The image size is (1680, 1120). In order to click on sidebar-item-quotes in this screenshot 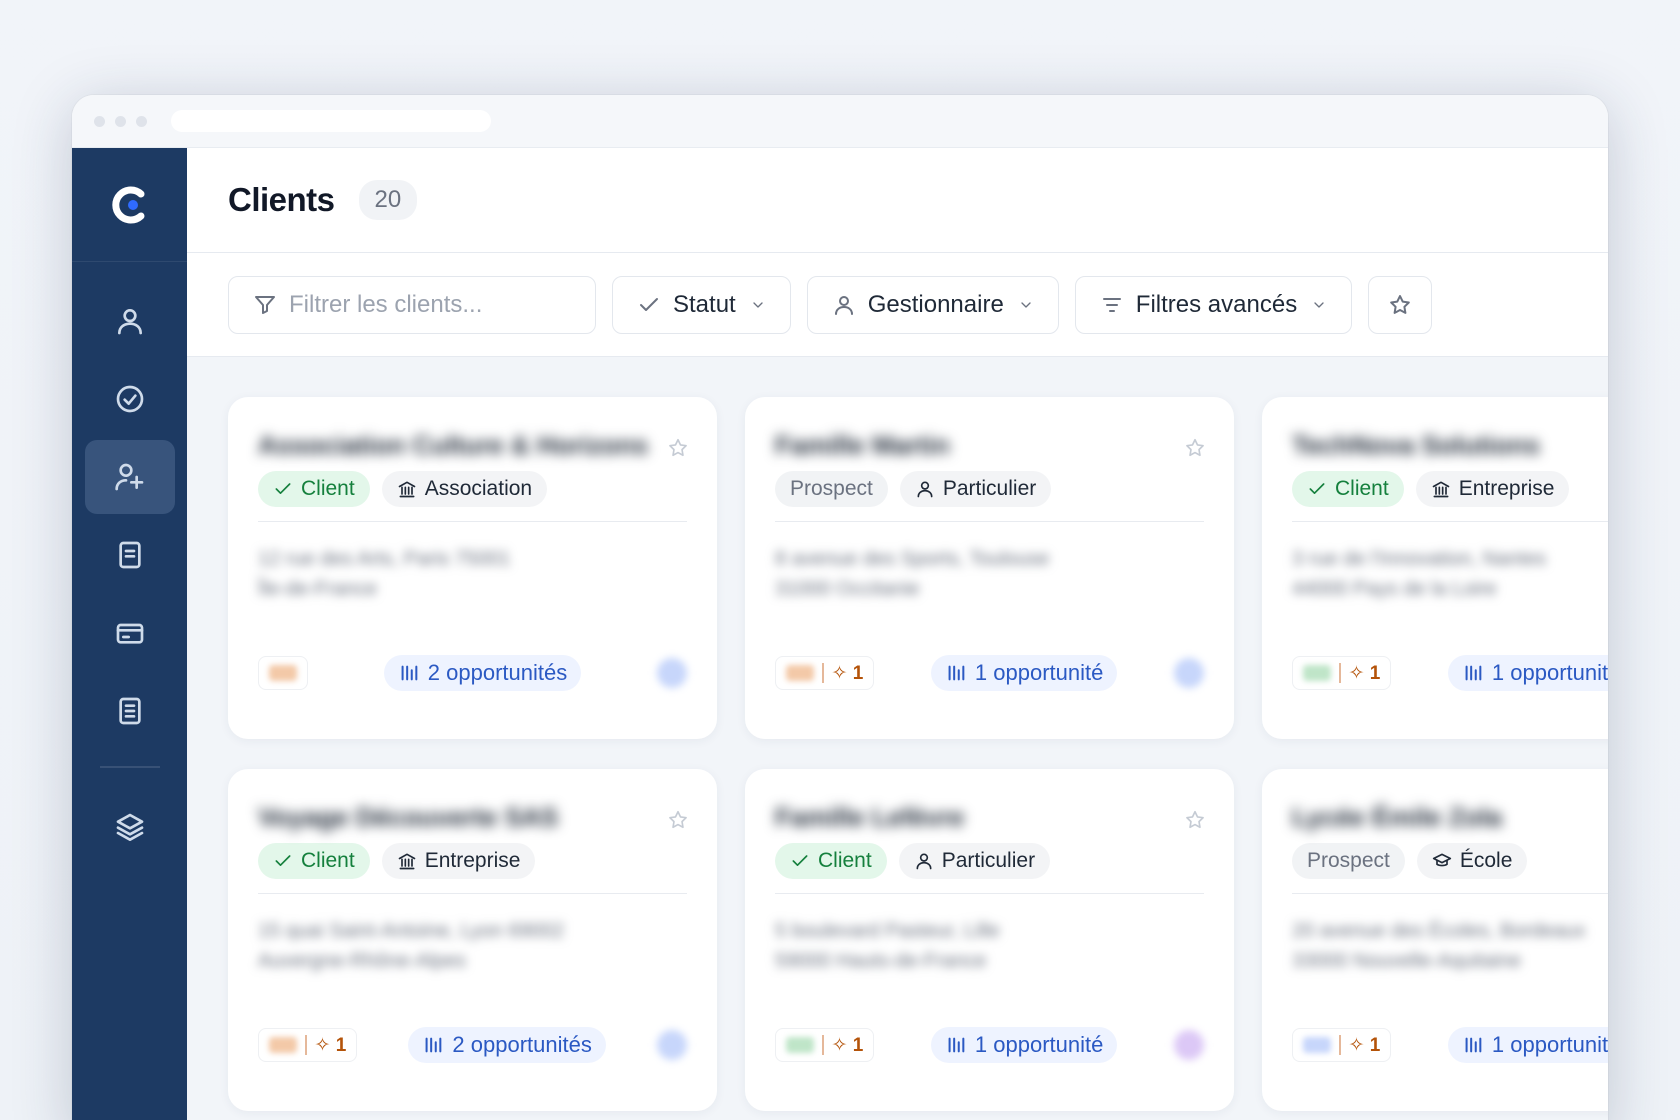, I will do `click(130, 555)`.